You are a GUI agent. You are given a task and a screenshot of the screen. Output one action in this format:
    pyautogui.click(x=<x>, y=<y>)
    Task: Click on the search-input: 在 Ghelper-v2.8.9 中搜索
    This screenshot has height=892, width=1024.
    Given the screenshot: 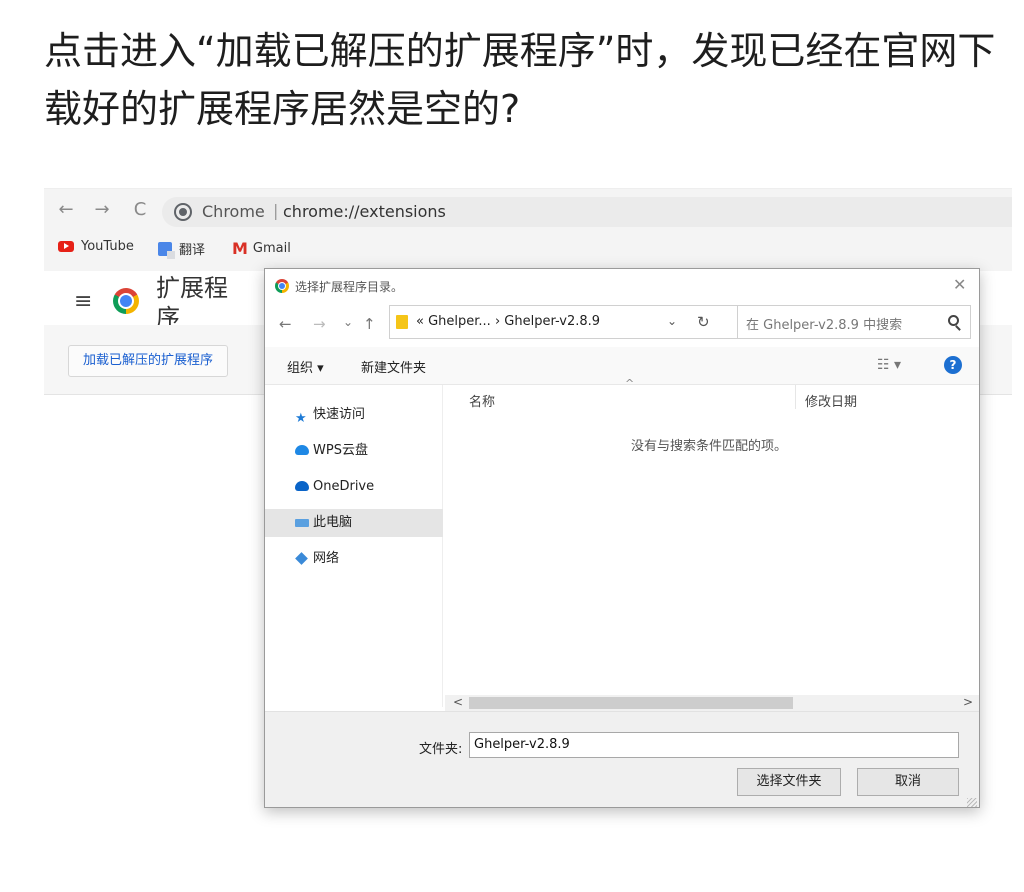 What is the action you would take?
    pyautogui.click(x=854, y=322)
    